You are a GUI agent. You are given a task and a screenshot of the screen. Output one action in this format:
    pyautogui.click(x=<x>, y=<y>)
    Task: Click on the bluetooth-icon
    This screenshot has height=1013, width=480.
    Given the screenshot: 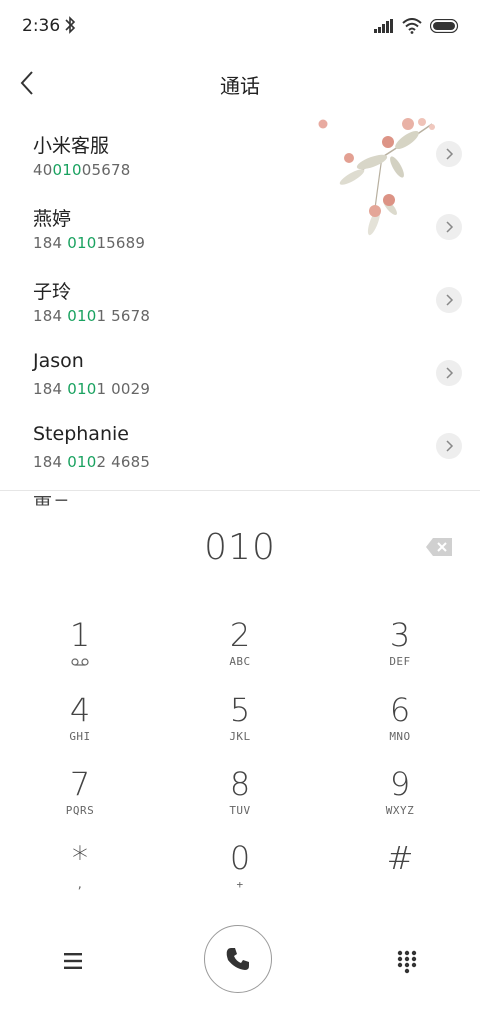 What is the action you would take?
    pyautogui.click(x=70, y=25)
    